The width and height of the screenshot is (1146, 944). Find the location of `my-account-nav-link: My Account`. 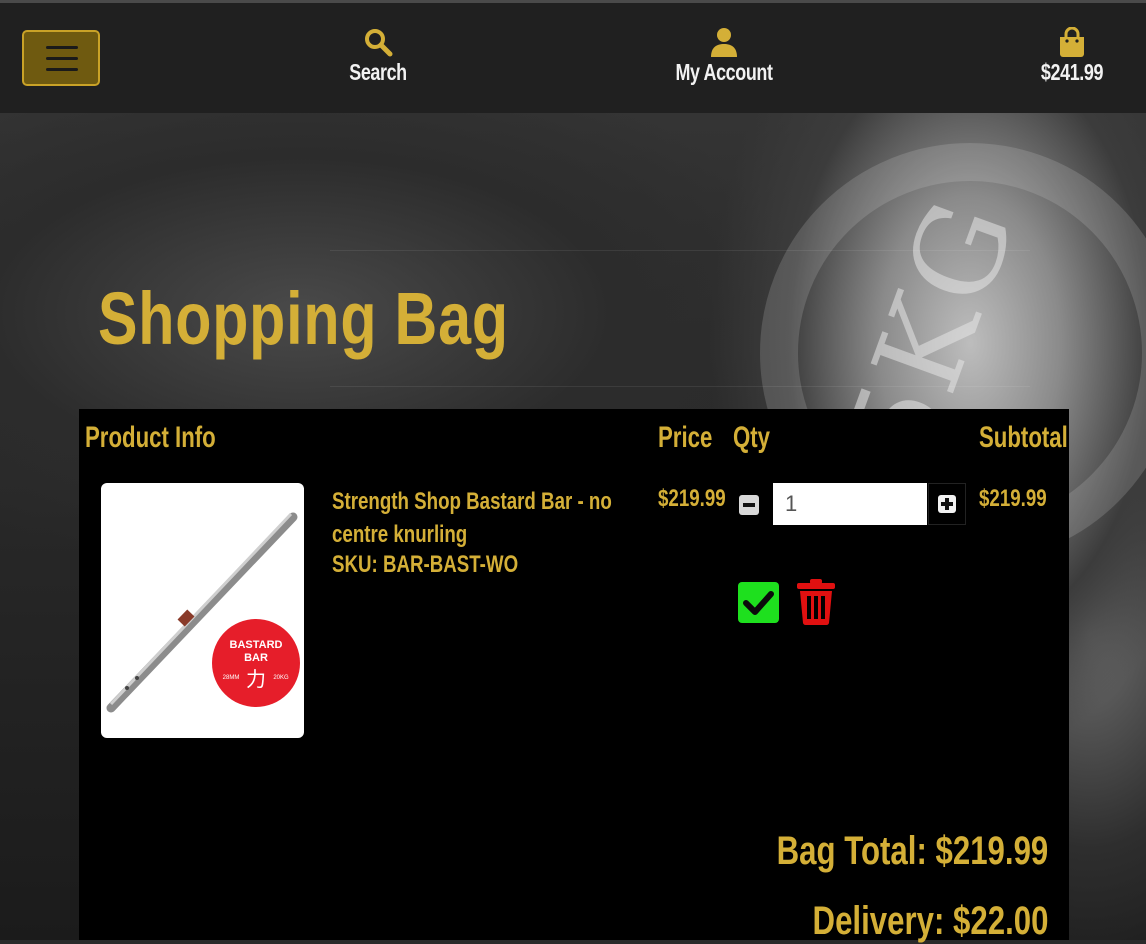

my-account-nav-link: My Account is located at coordinates (724, 56).